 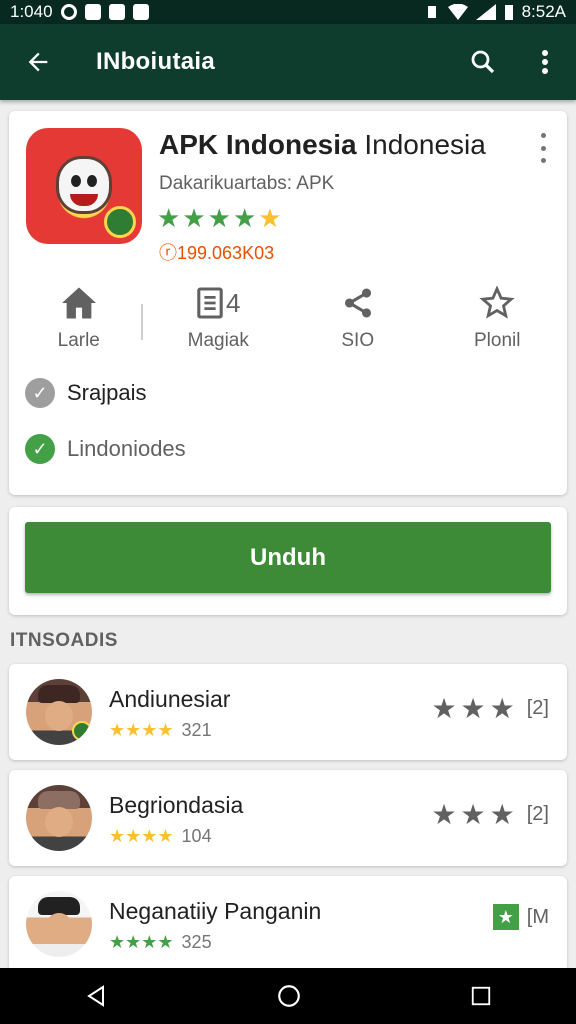 What do you see at coordinates (497, 340) in the screenshot?
I see `action-label: Plonil` at bounding box center [497, 340].